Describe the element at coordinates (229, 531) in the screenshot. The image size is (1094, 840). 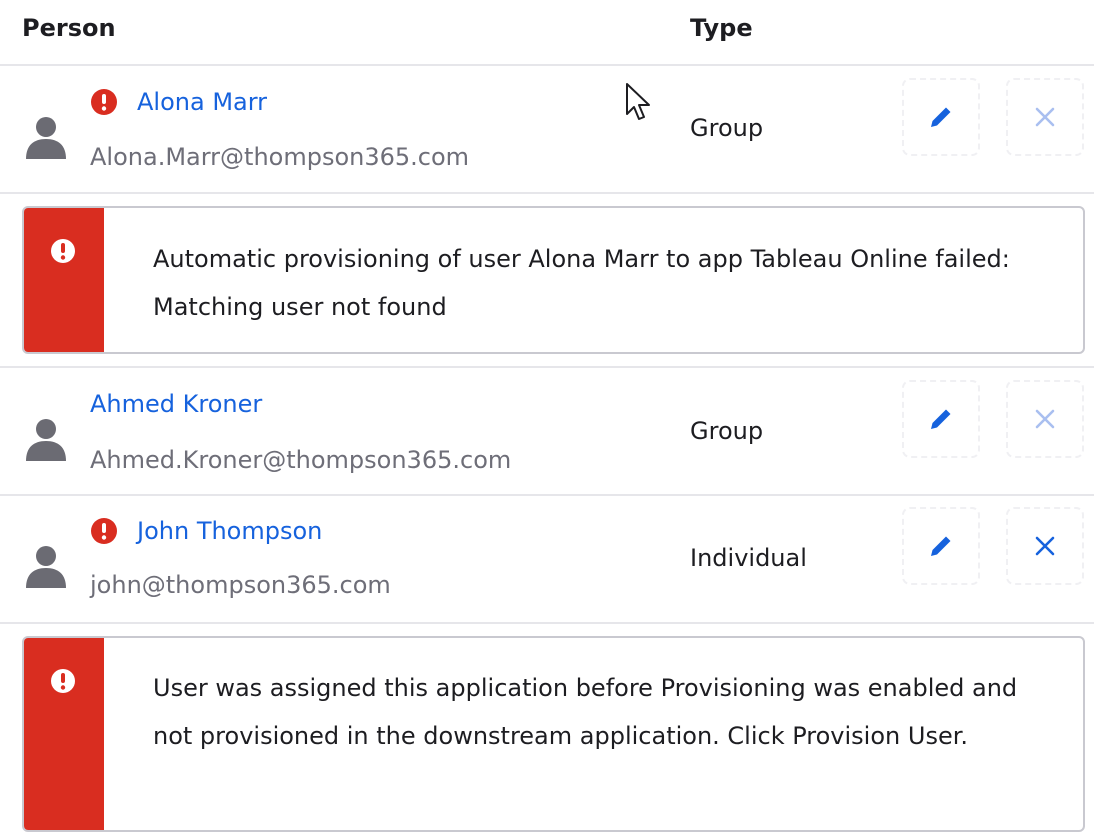
I see `person-name-link: John Thompson` at that location.